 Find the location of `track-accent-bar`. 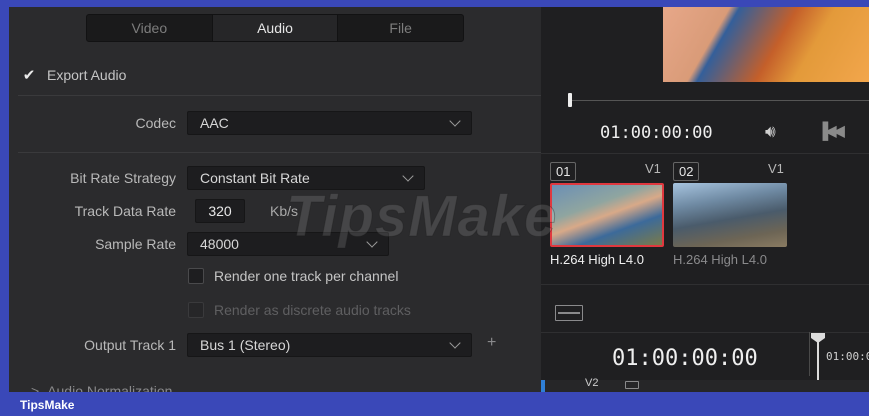

track-accent-bar is located at coordinates (543, 386).